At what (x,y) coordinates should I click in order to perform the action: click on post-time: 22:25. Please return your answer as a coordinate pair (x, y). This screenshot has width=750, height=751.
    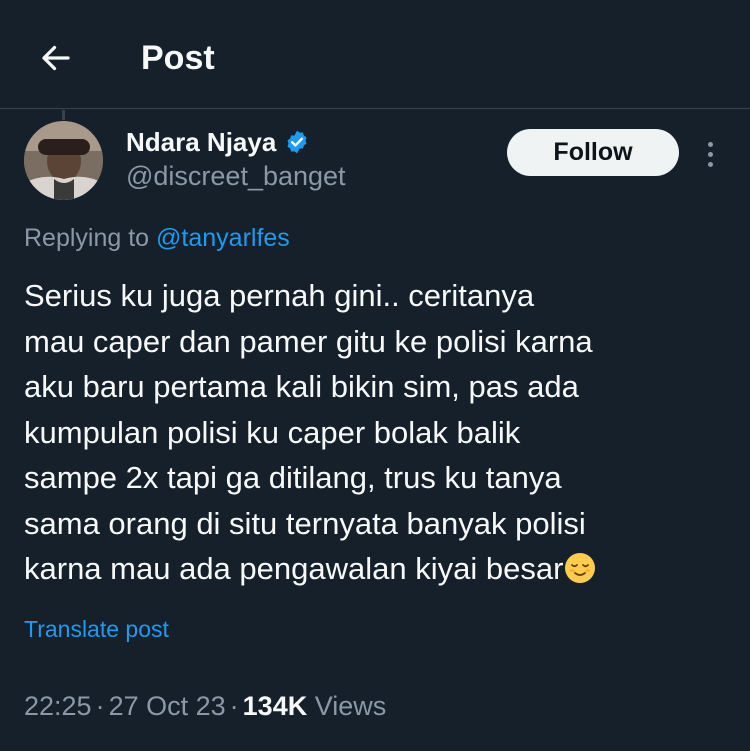
    Looking at the image, I should click on (58, 706).